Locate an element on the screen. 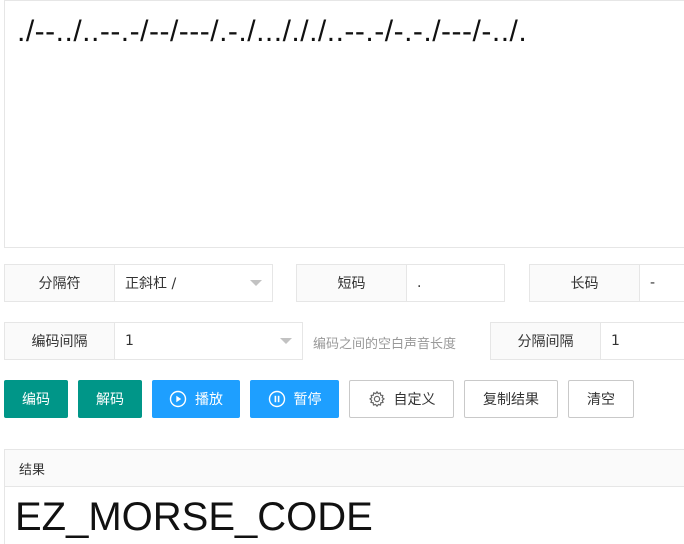 Image resolution: width=684 pixels, height=544 pixels. short-code-field: 短码 . is located at coordinates (400, 283).